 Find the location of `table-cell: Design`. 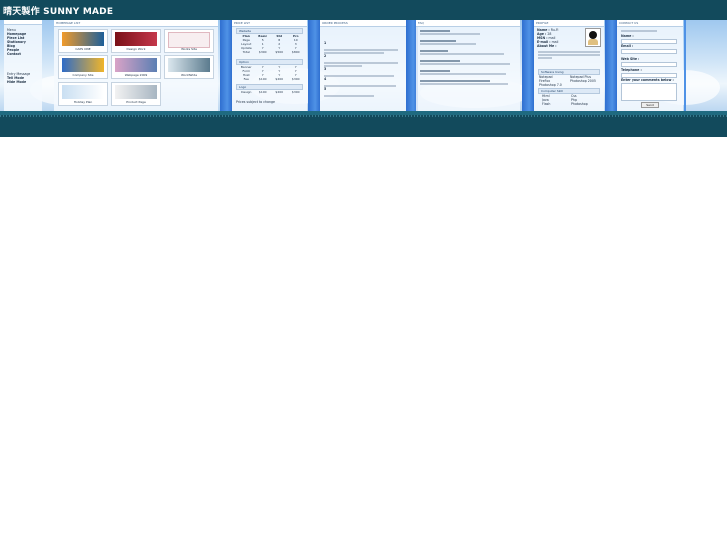

table-cell: Design is located at coordinates (246, 92).